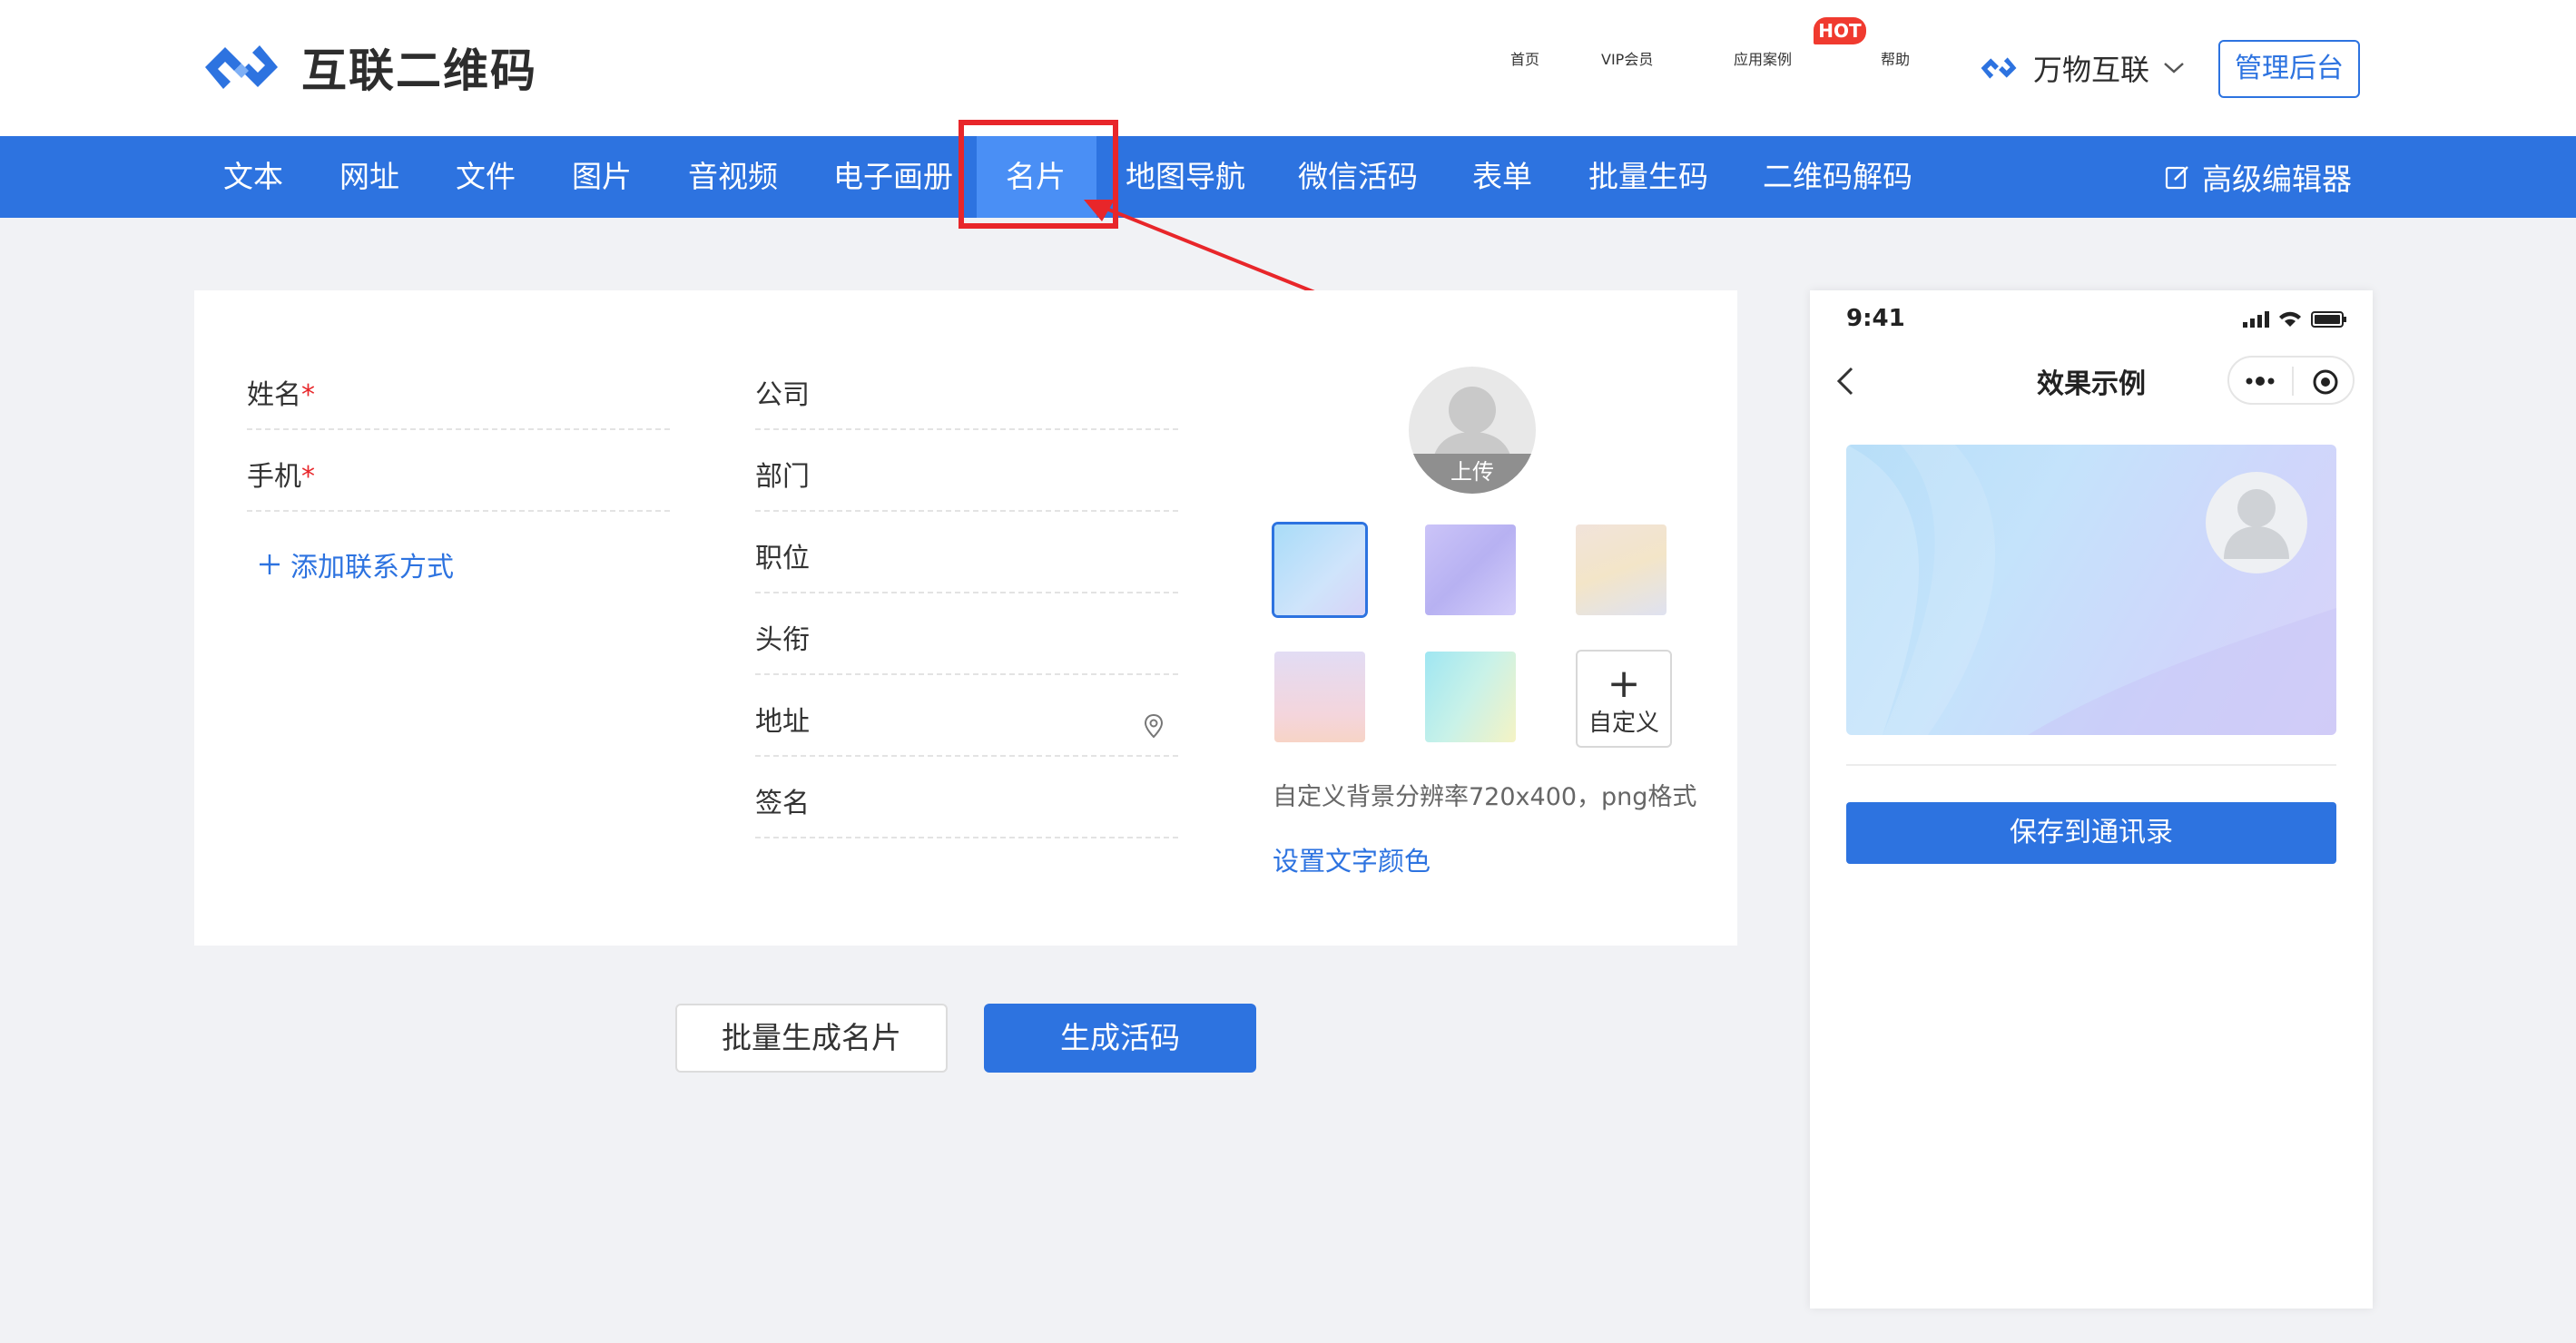 Image resolution: width=2576 pixels, height=1343 pixels. Describe the element at coordinates (2328, 319) in the screenshot. I see `battery-icon` at that location.